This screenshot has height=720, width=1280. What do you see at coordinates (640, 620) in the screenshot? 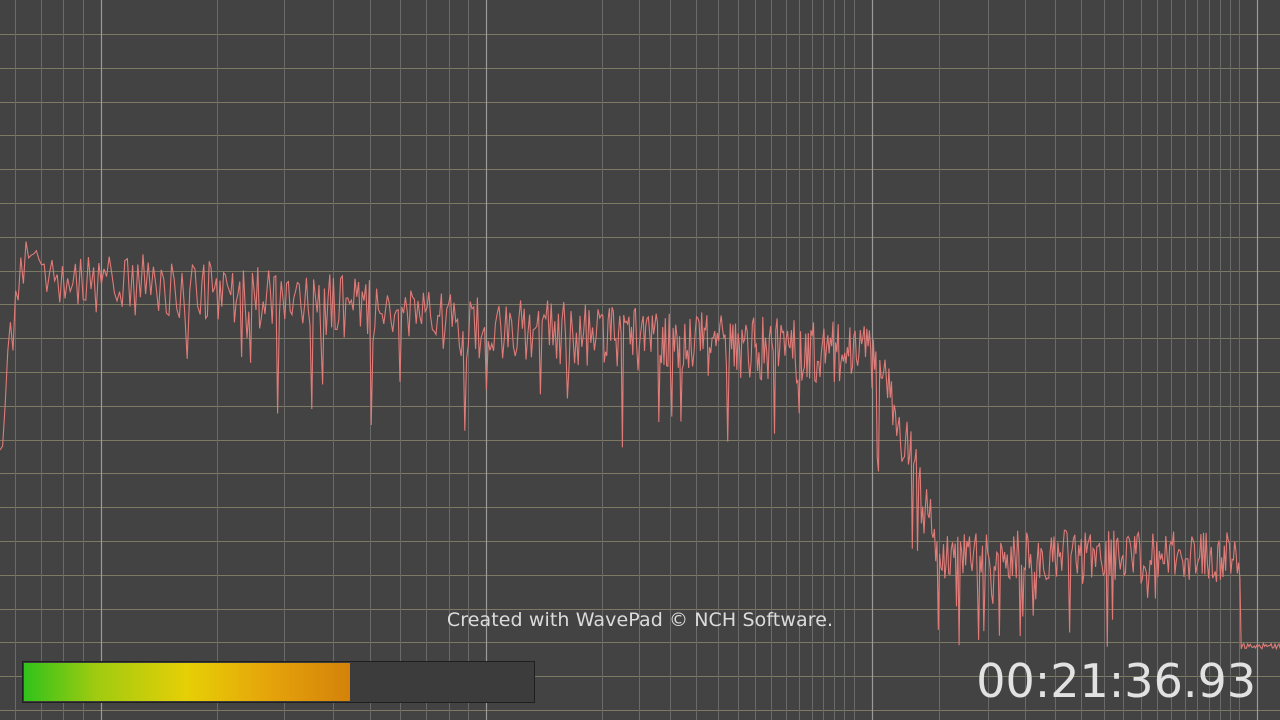
I see `watermark-text: Created with WavePad © NCH Software.` at bounding box center [640, 620].